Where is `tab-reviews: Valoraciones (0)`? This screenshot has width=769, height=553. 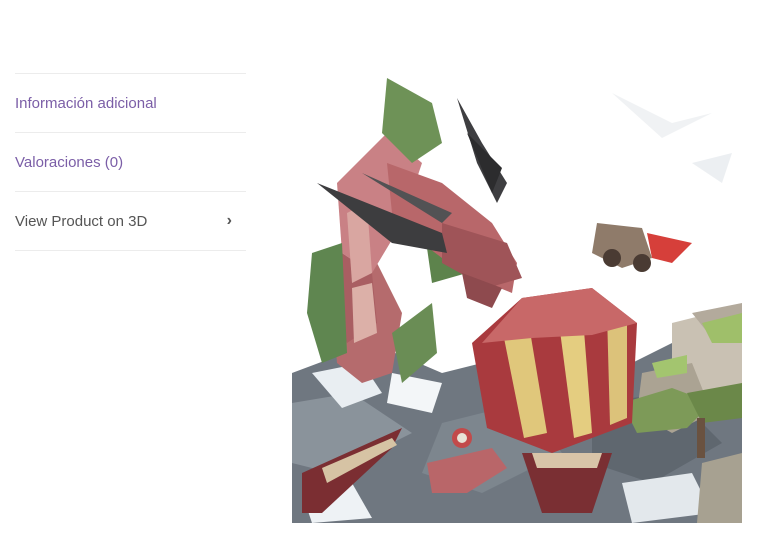 tab-reviews: Valoraciones (0) is located at coordinates (130, 162).